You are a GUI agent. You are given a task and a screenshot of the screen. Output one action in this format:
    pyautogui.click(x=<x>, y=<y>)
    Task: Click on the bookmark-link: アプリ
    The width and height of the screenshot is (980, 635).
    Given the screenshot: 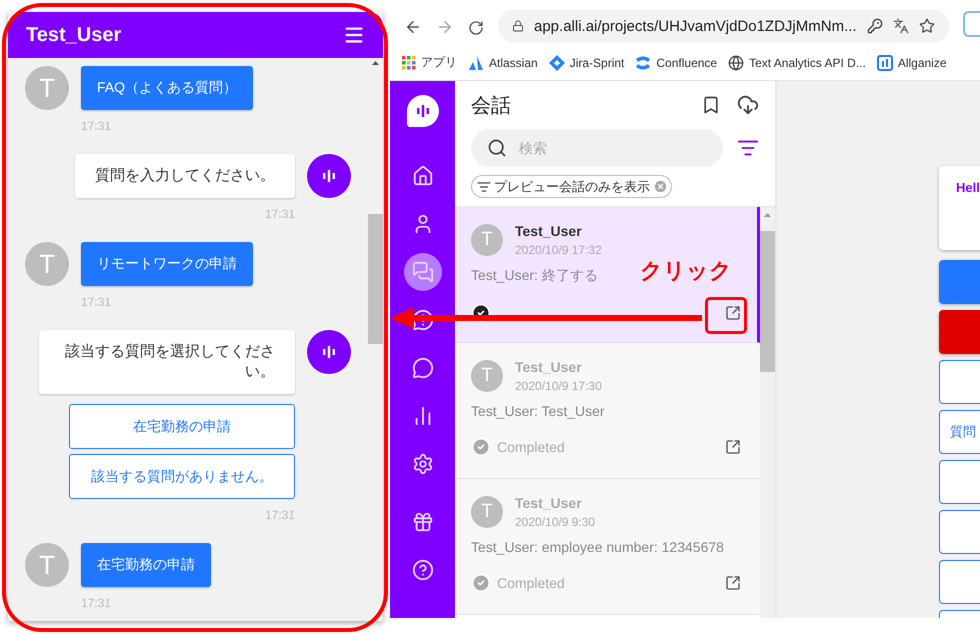 What is the action you would take?
    pyautogui.click(x=429, y=62)
    